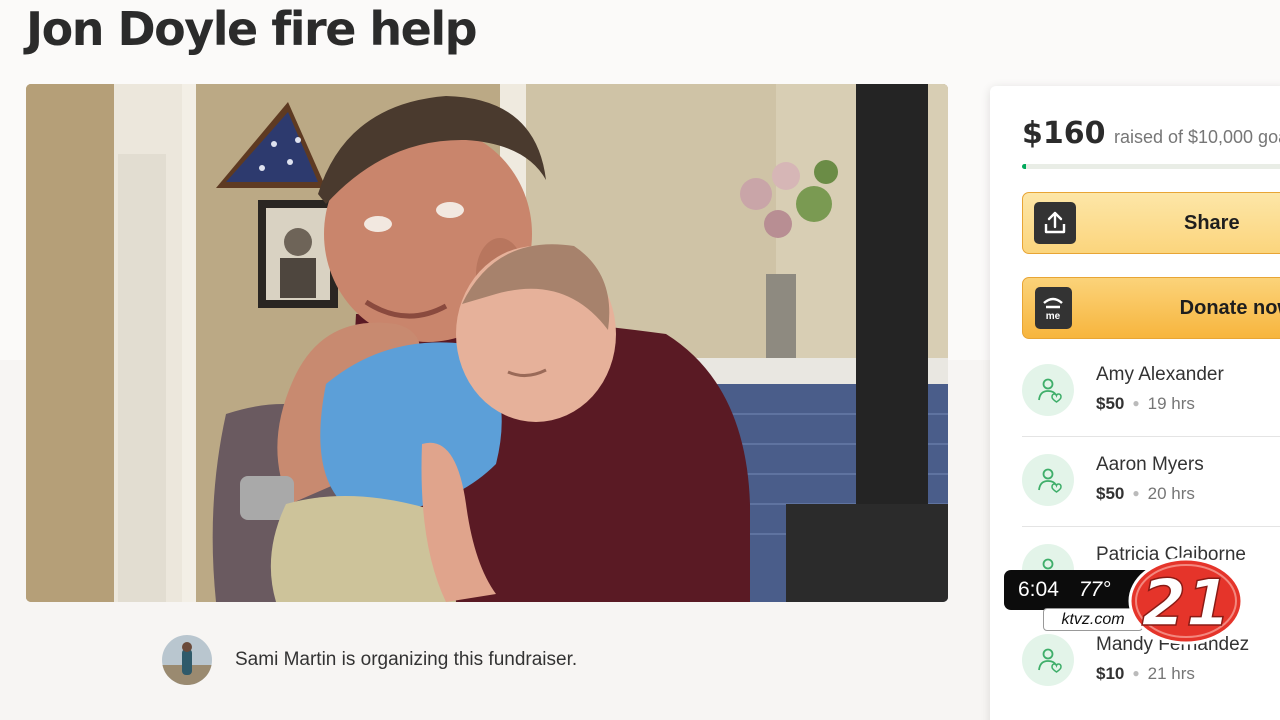 This screenshot has width=1280, height=720. Describe the element at coordinates (1196, 137) in the screenshot. I see `goal-text: raised of $10,000 goal` at that location.